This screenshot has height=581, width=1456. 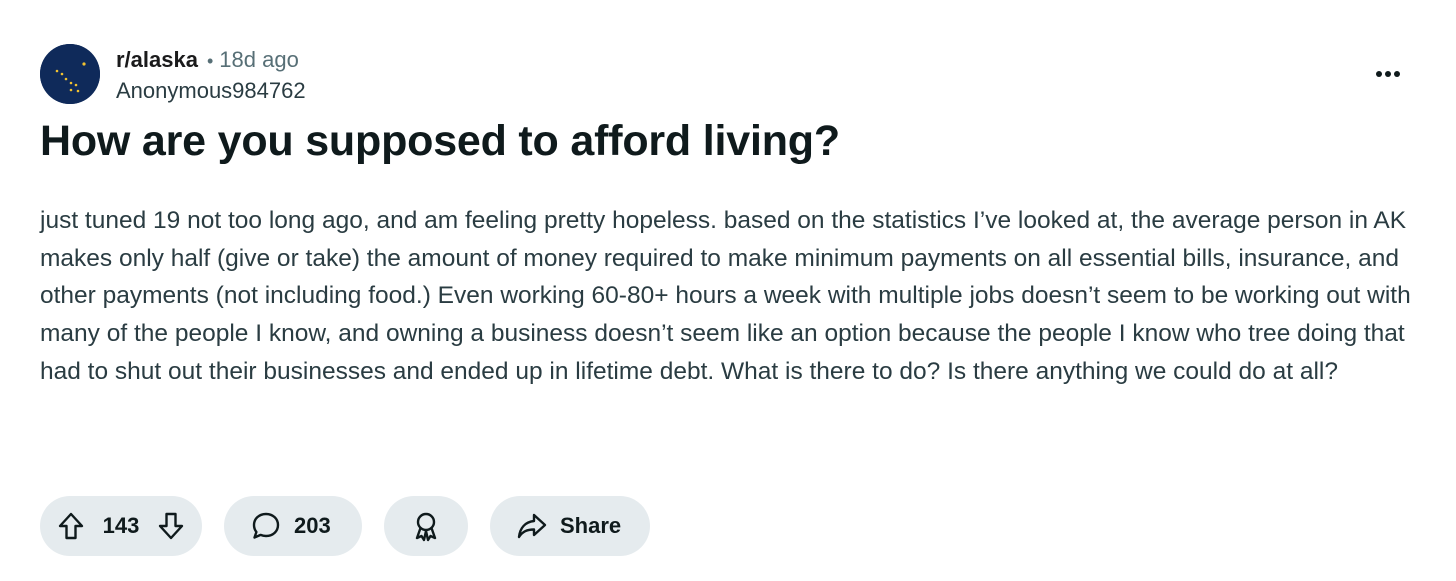 I want to click on overflow-menu-button, so click(x=1388, y=74).